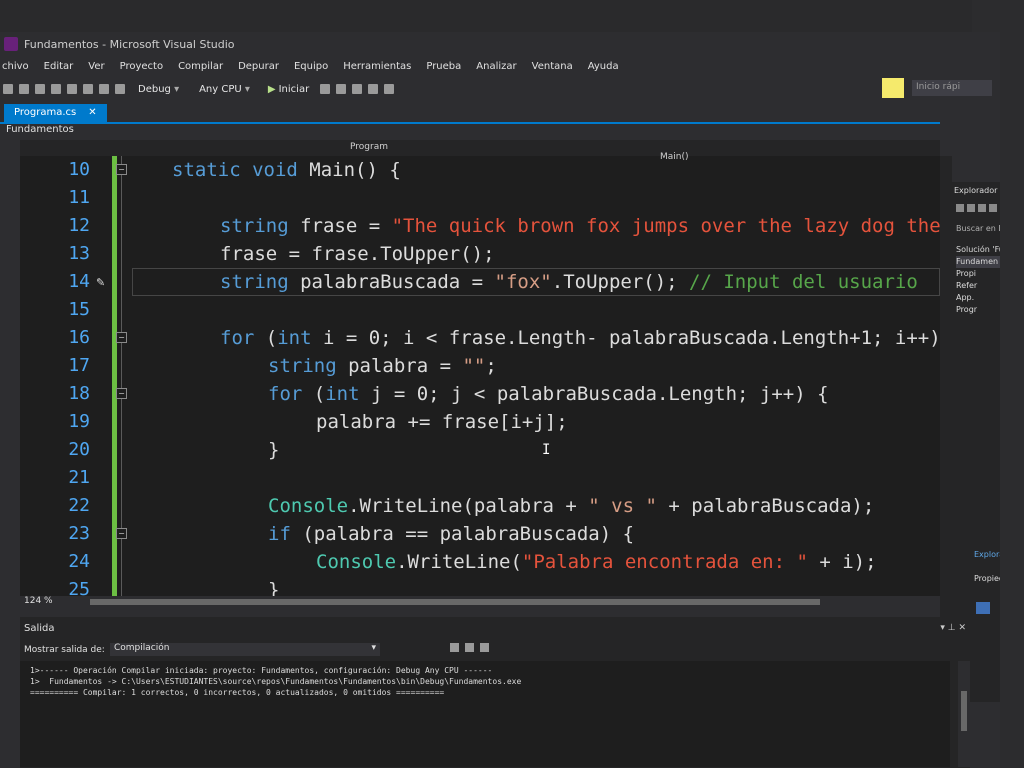 The image size is (1024, 768). Describe the element at coordinates (96, 66) in the screenshot. I see `menu-ver: Ver` at that location.